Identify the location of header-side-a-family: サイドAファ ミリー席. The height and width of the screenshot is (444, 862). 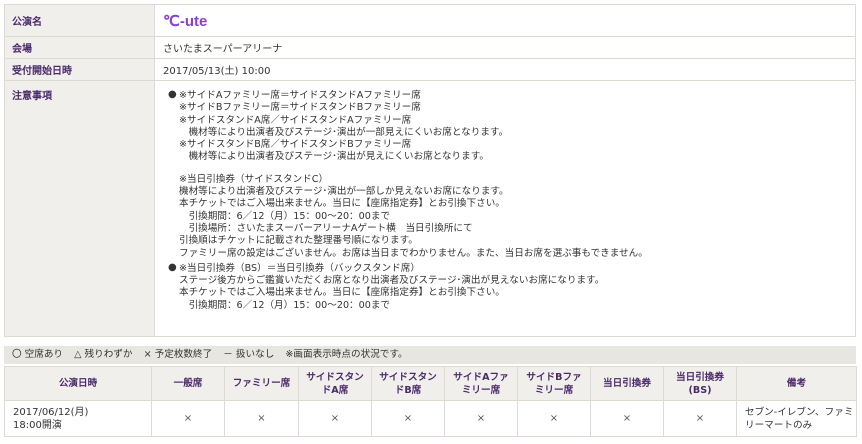
(481, 383).